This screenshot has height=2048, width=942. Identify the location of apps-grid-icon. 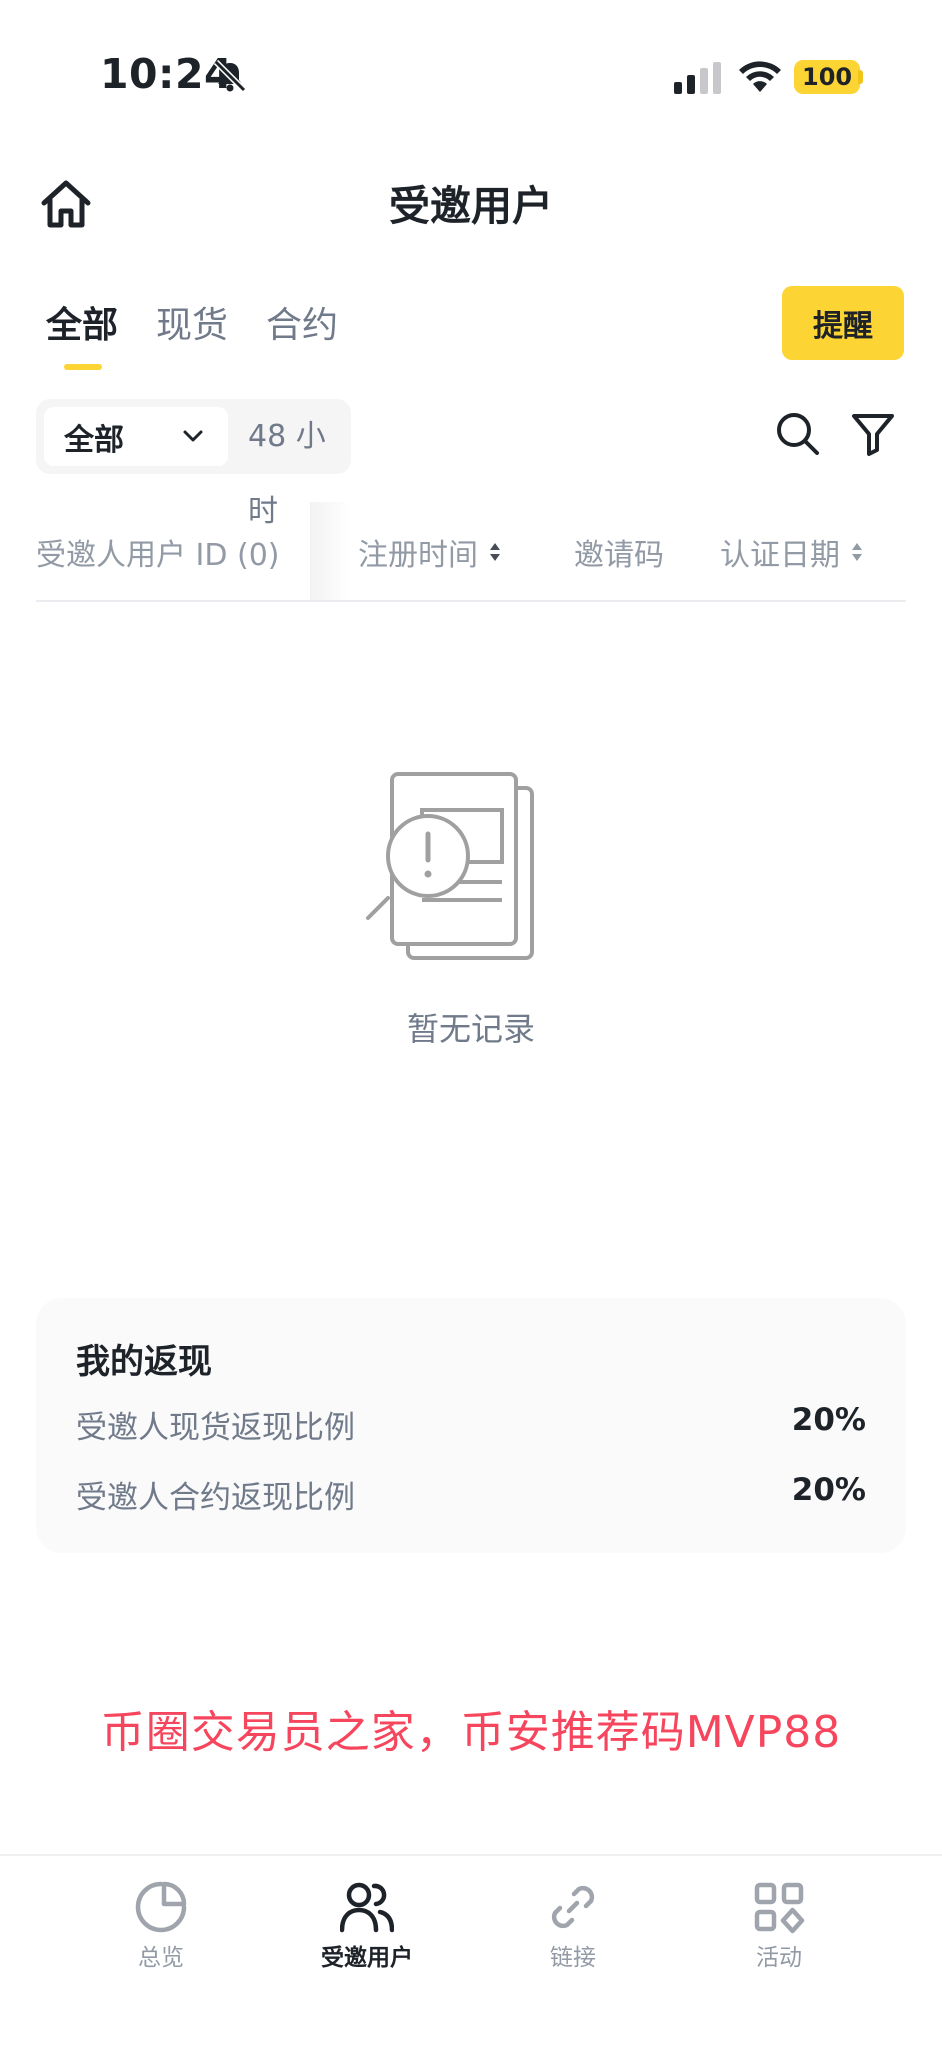
(779, 1908).